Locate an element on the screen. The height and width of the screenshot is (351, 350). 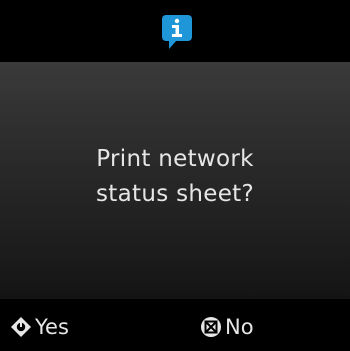
message-line-2: status sheet? is located at coordinates (175, 194).